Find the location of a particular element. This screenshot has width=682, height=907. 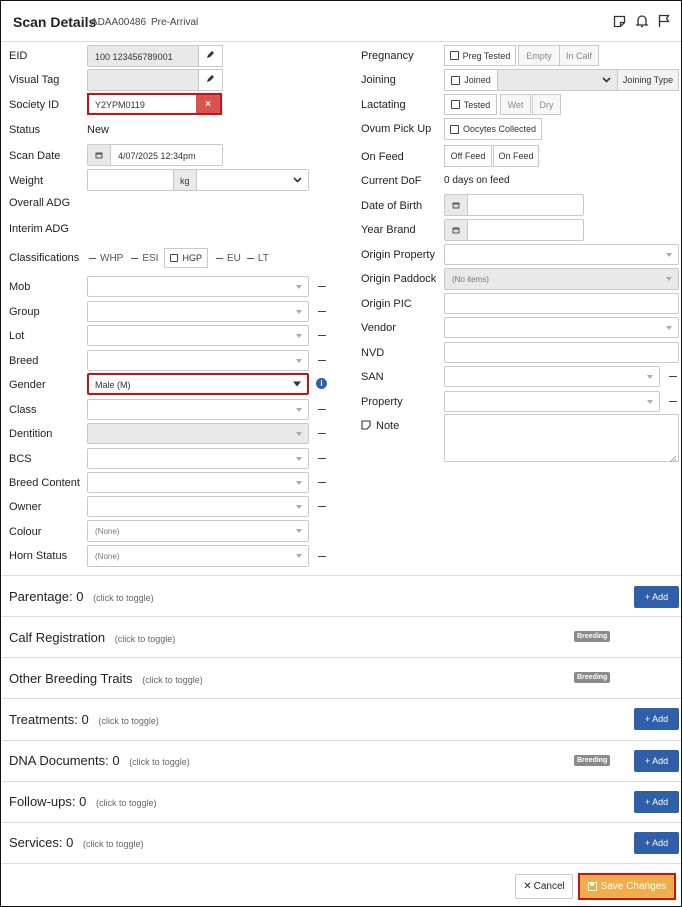

edit-eid-button is located at coordinates (210, 56).